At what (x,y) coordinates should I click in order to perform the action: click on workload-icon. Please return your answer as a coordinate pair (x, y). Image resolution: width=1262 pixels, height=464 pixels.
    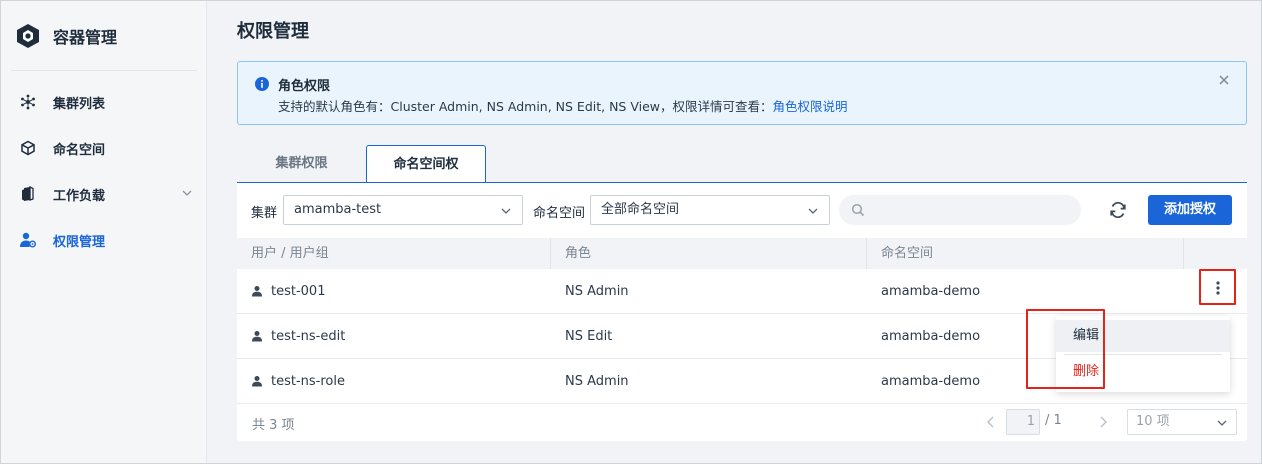
    Looking at the image, I should click on (28, 194).